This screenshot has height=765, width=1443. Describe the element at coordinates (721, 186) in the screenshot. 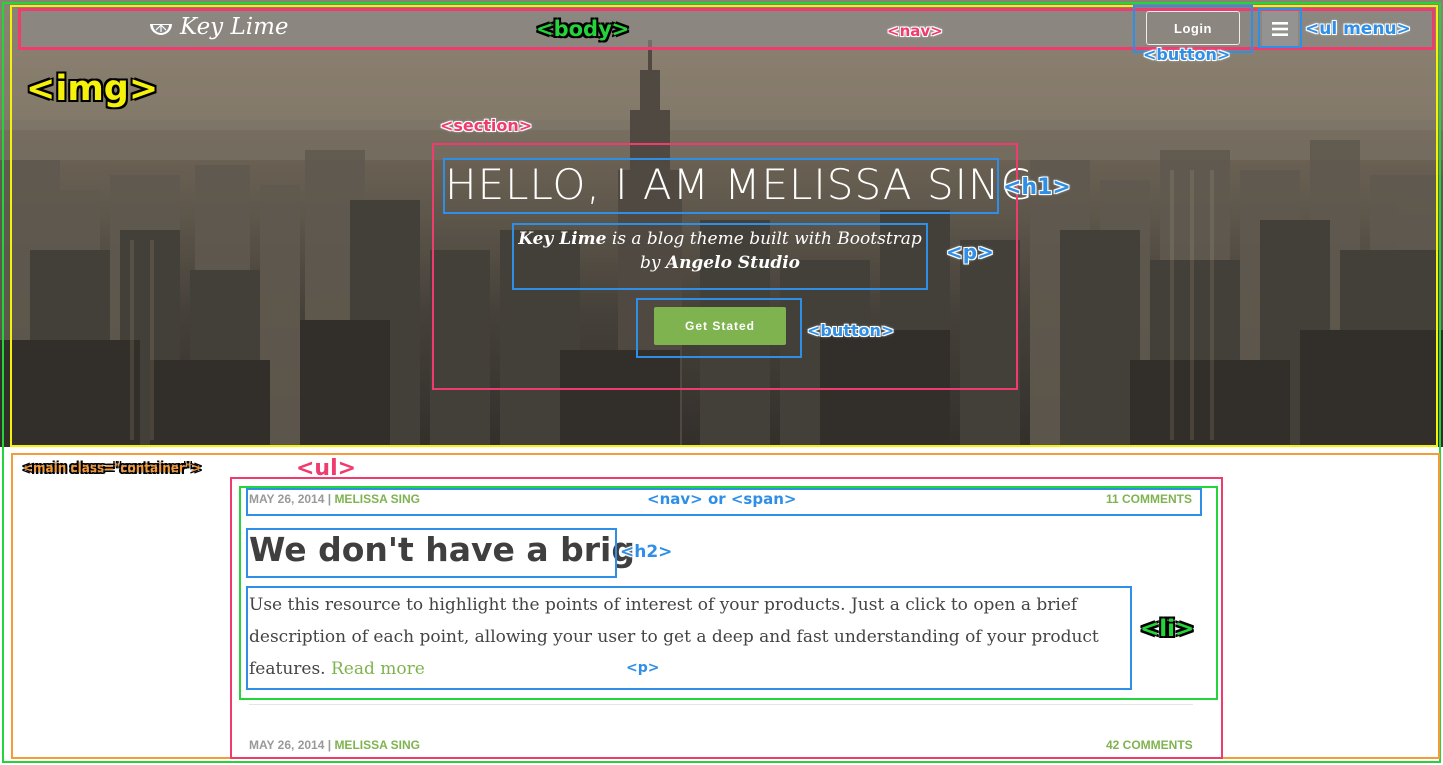

I see `annotation-box-h1` at that location.